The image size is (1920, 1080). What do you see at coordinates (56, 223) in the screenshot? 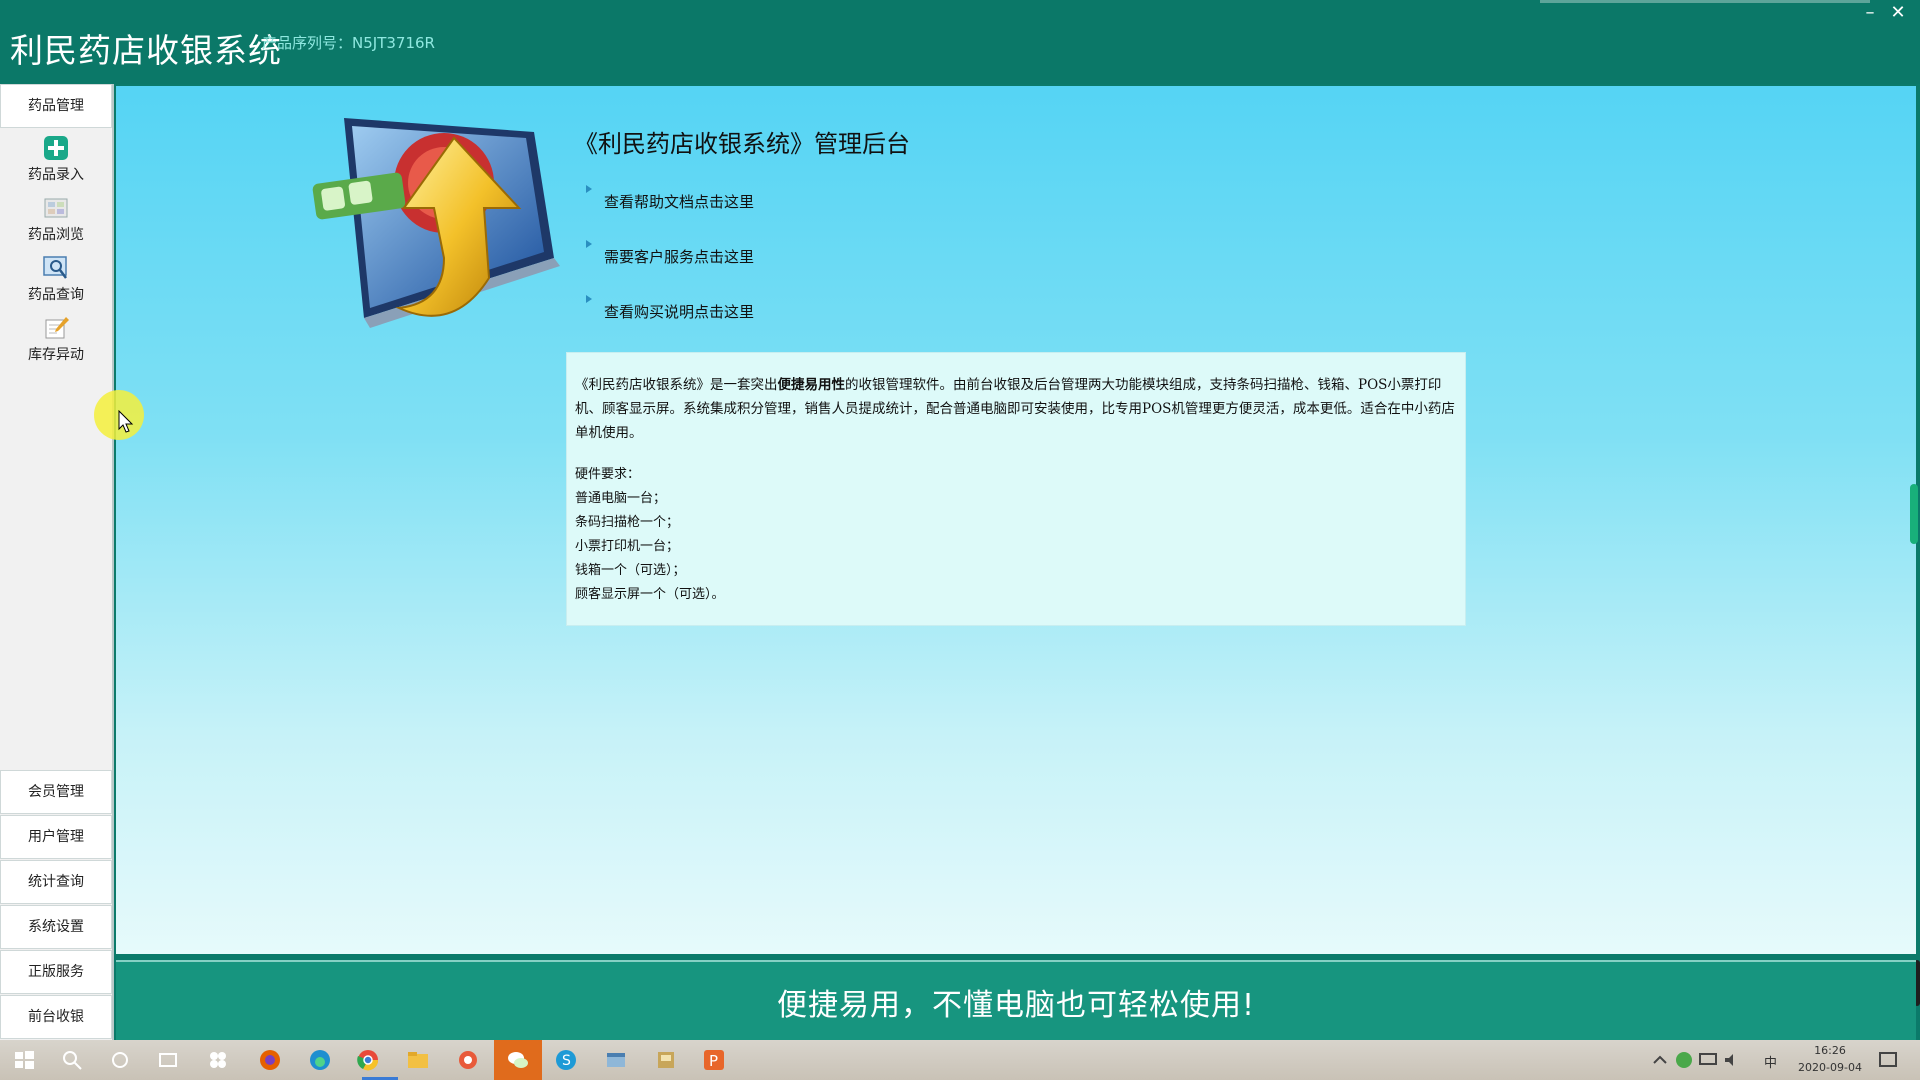
I see `sidebar-item-drug-browse: 药品浏览` at bounding box center [56, 223].